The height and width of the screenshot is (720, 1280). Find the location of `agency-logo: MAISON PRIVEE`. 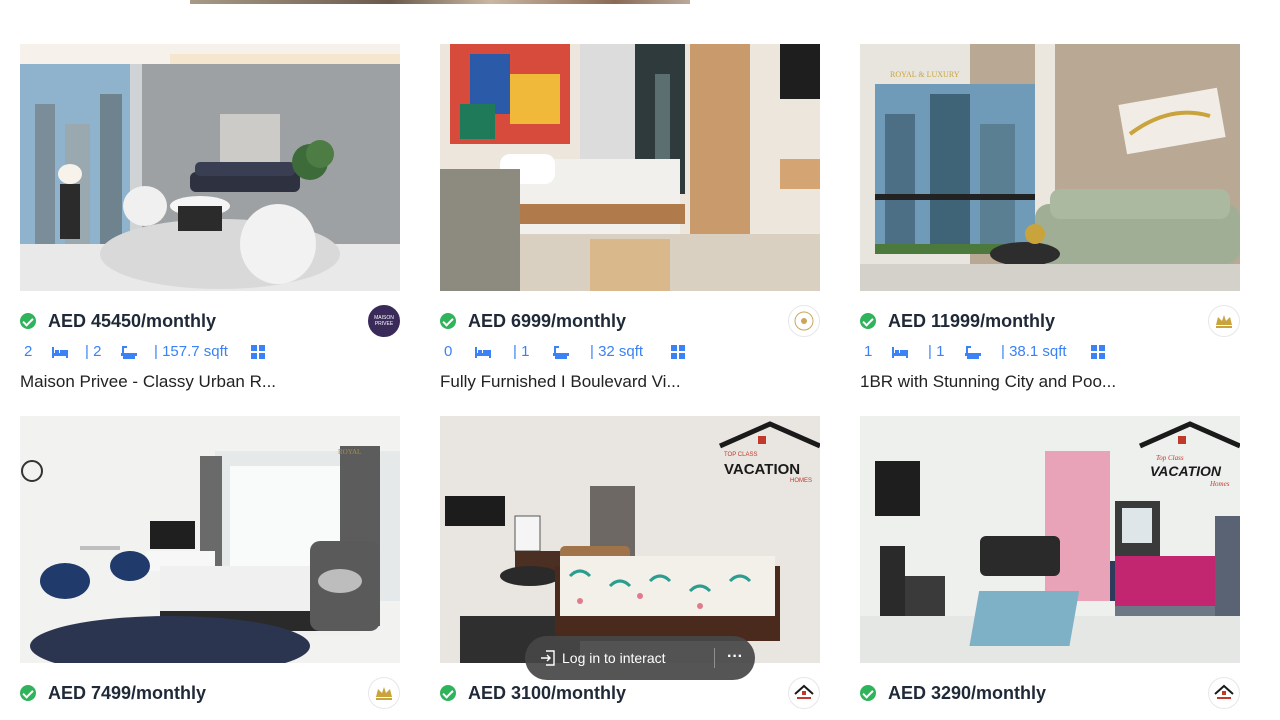

agency-logo: MAISON PRIVEE is located at coordinates (384, 321).